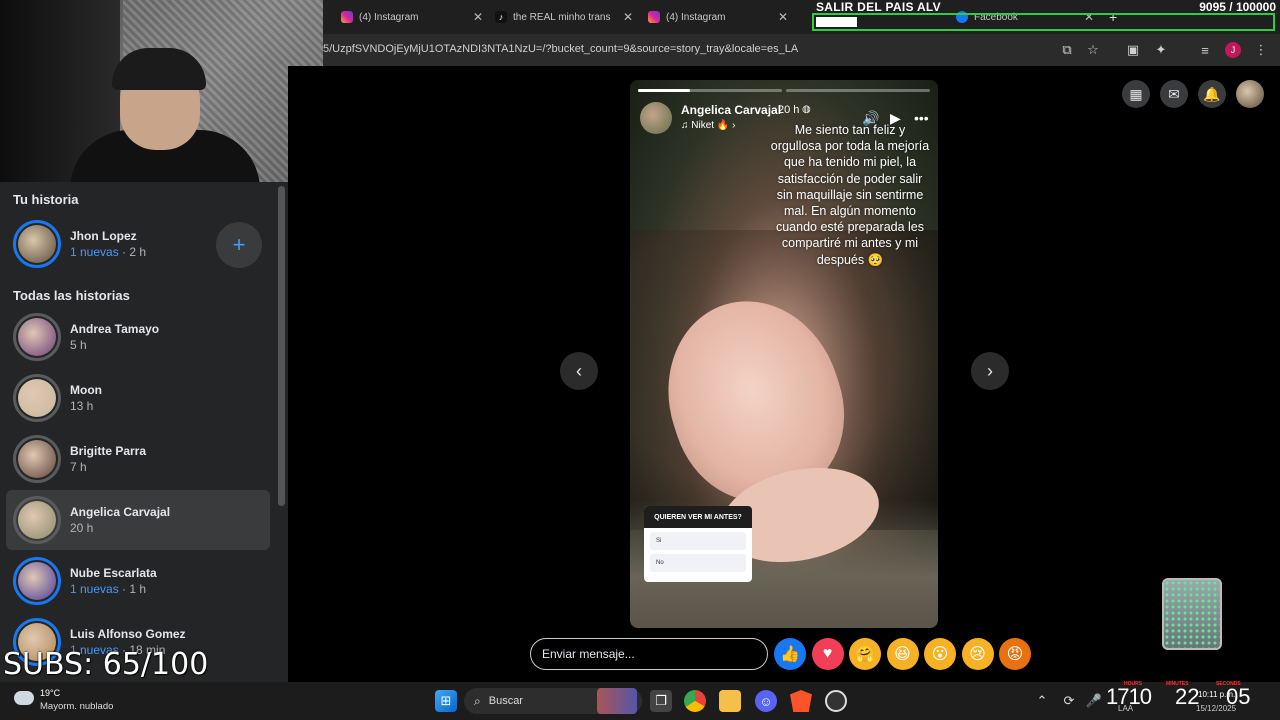  I want to click on story-author-avatar, so click(656, 118).